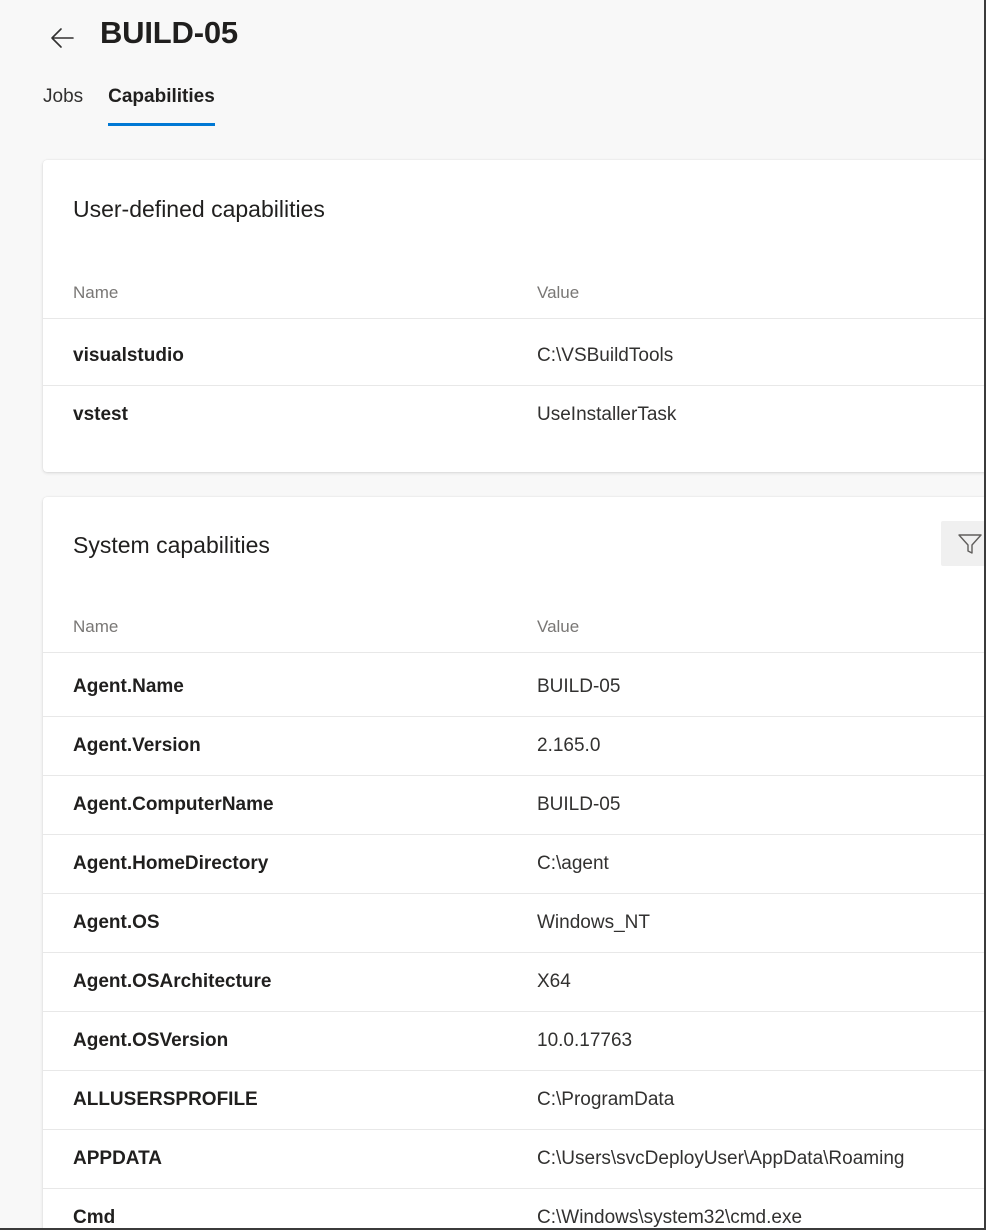 The height and width of the screenshot is (1230, 986). Describe the element at coordinates (606, 1099) in the screenshot. I see `capability-value: C:\ProgramData` at that location.